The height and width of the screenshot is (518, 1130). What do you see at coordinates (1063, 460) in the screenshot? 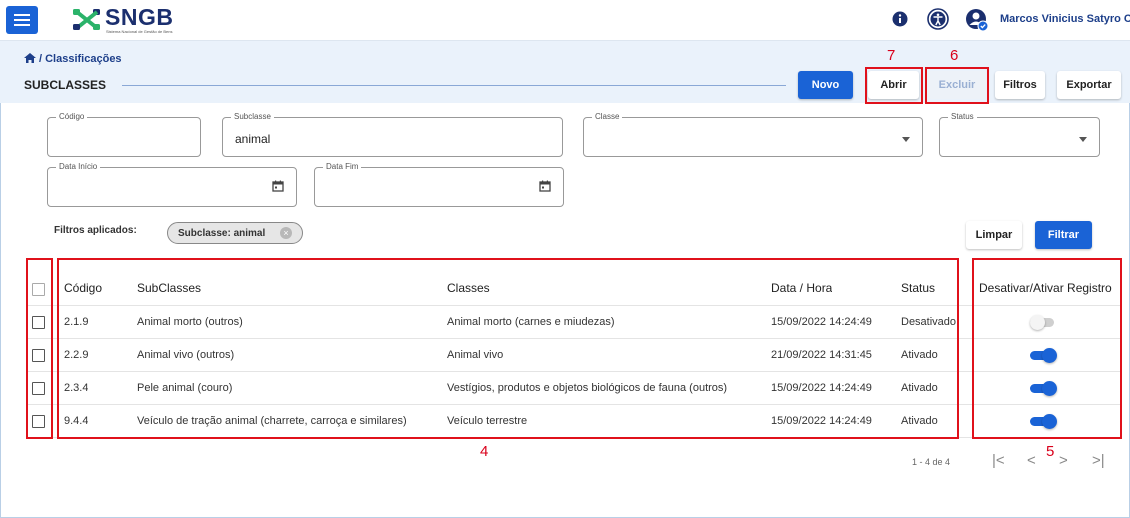
I see `next-page-button: >` at bounding box center [1063, 460].